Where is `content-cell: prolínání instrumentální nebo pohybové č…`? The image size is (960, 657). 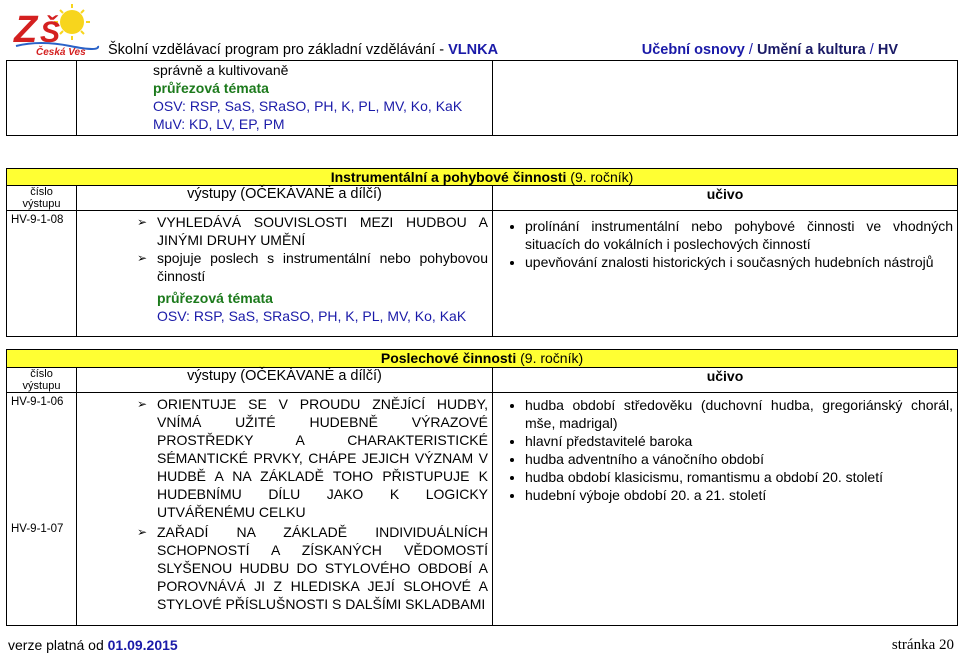 content-cell: prolínání instrumentální nebo pohybové č… is located at coordinates (725, 273).